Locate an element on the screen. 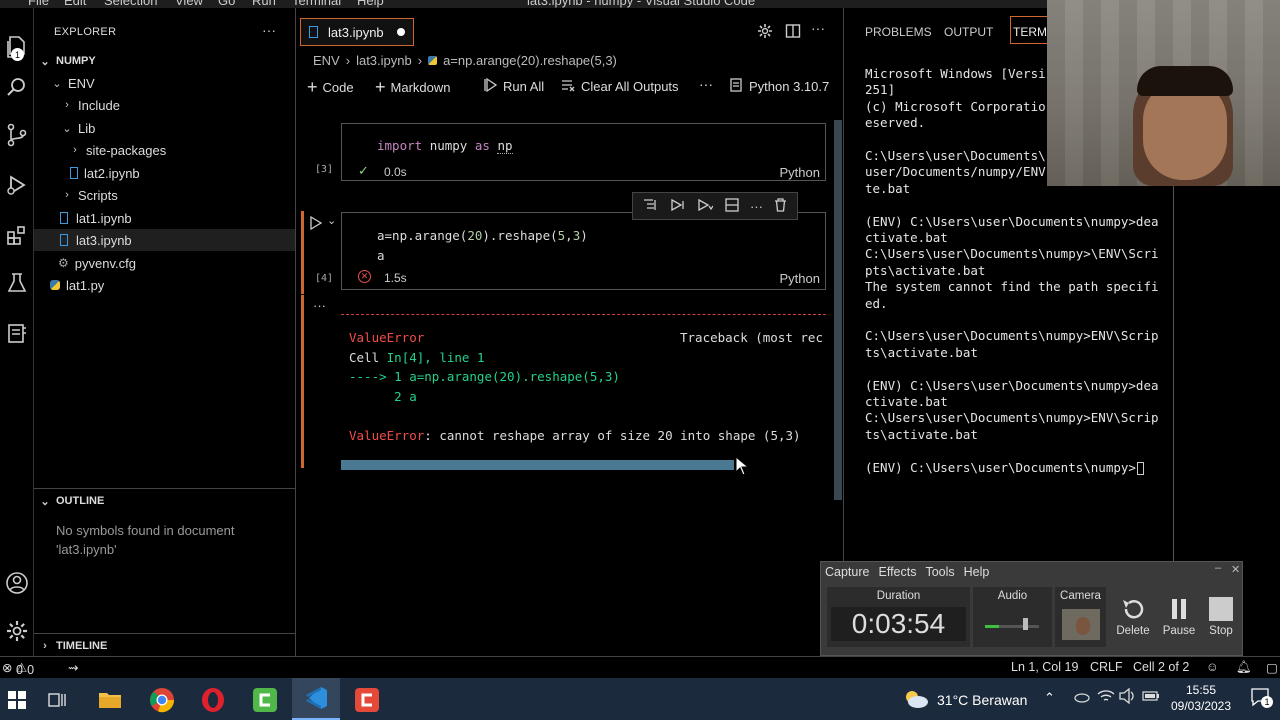 Image resolution: width=1280 pixels, height=720 pixels. tab-output: OUTPUT is located at coordinates (968, 32).